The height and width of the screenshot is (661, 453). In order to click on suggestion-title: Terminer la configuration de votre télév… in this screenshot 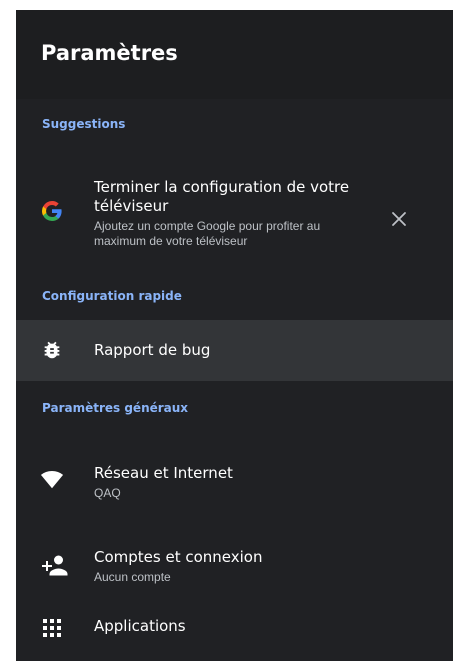, I will do `click(222, 196)`.